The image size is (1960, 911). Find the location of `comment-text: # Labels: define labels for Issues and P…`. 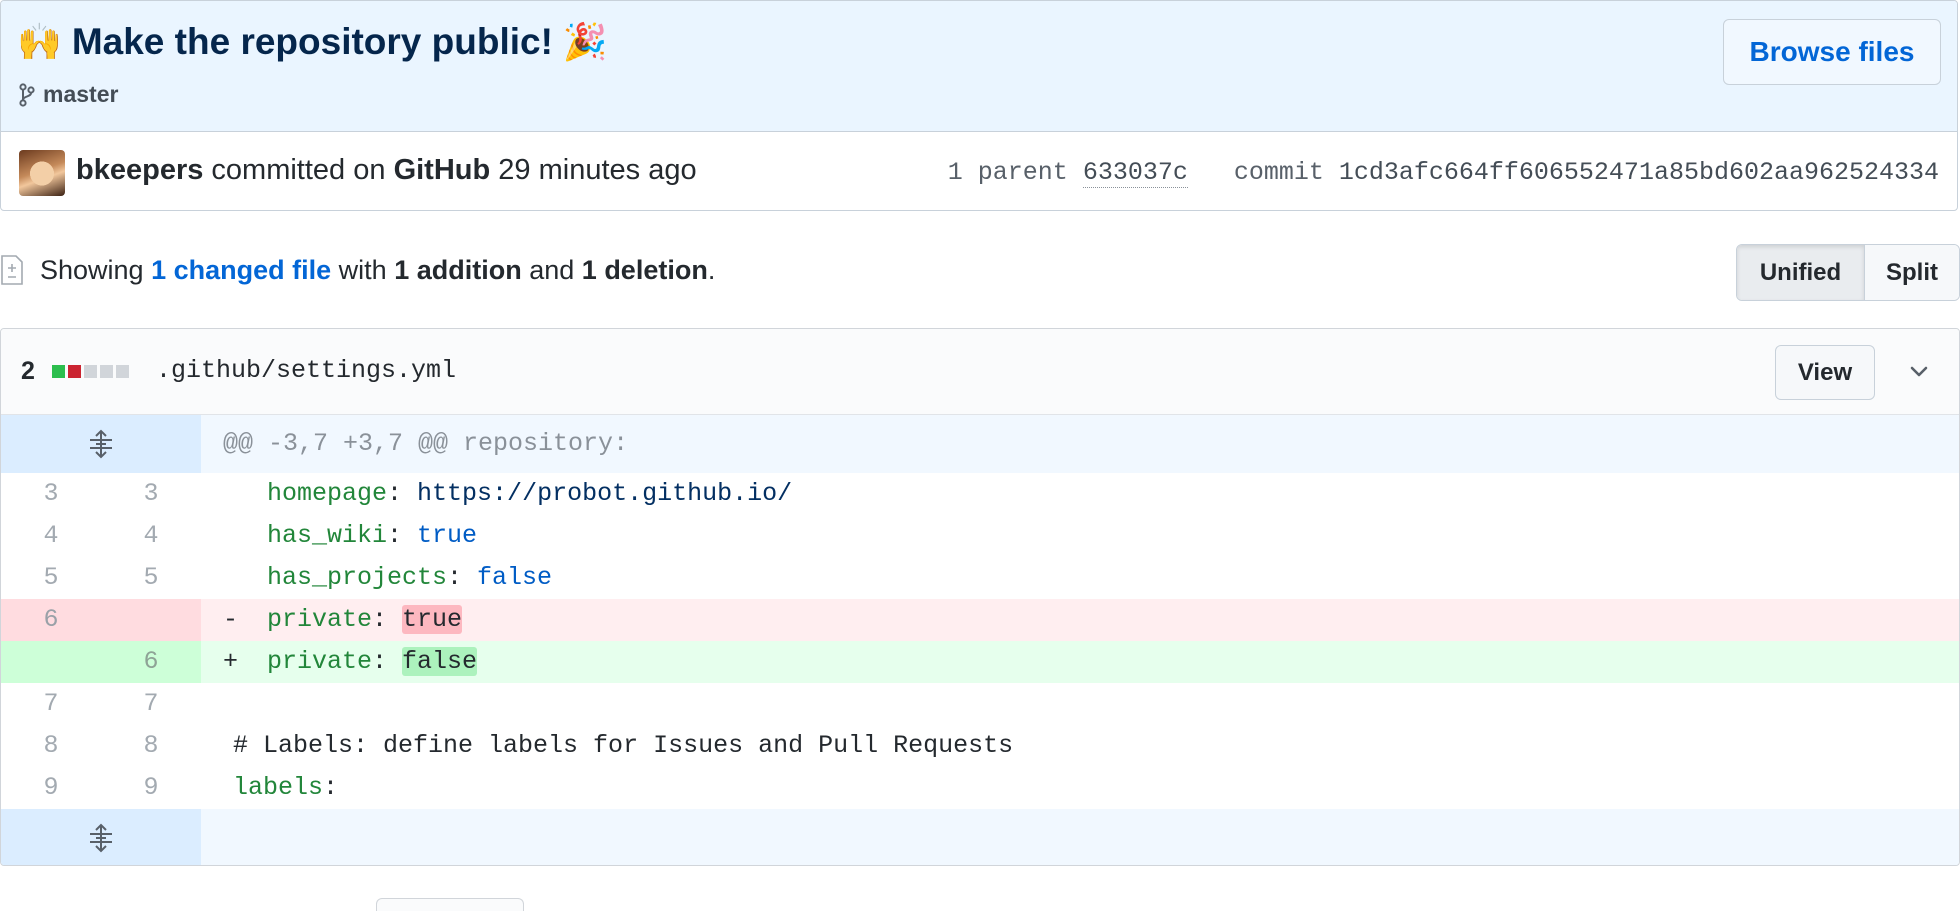

comment-text: # Labels: define labels for Issues and P… is located at coordinates (623, 745).